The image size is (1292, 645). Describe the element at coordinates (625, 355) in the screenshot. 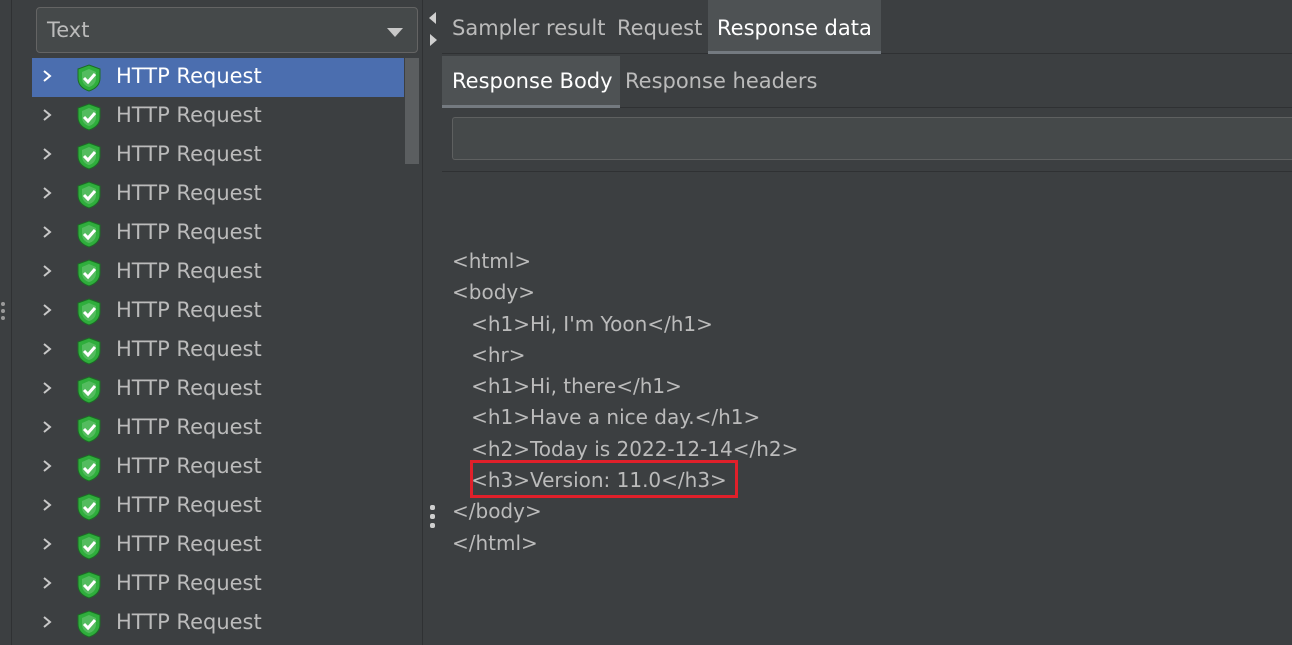

I see `response-line: <hr>` at that location.